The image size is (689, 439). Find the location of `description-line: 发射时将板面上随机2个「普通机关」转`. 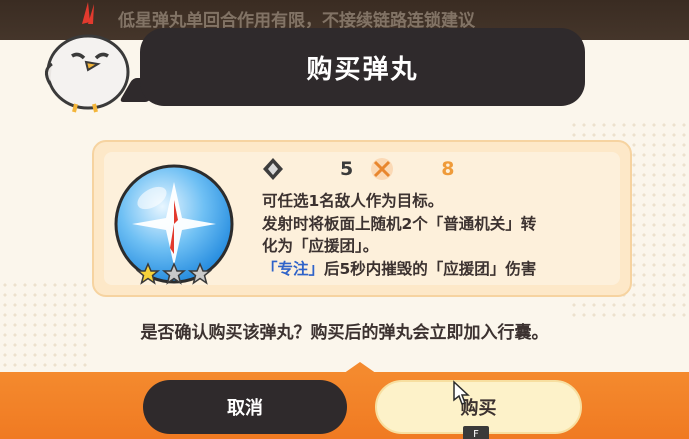

description-line: 发射时将板面上随机2个「普通机关」转 is located at coordinates (399, 223).